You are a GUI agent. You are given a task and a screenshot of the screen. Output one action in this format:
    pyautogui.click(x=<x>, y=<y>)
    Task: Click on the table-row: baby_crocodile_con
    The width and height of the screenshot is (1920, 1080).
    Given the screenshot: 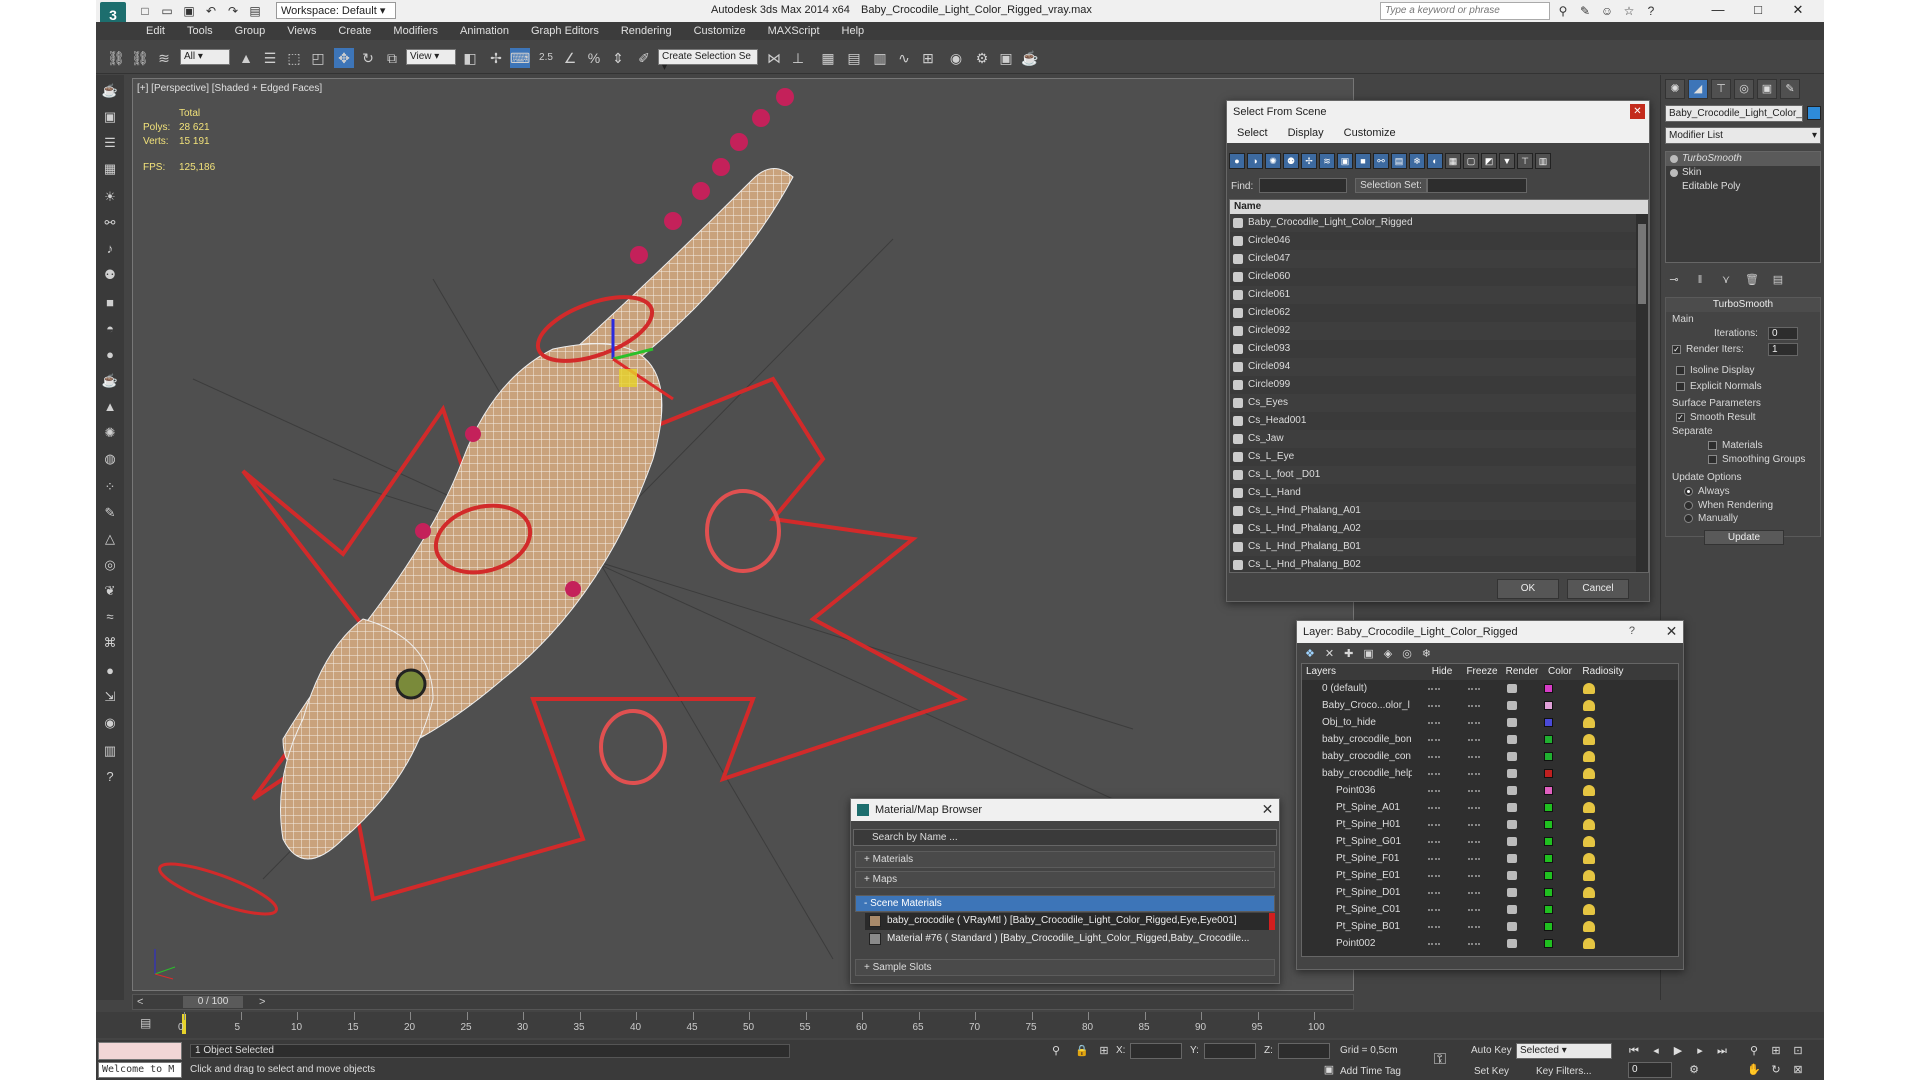 What is the action you would take?
    pyautogui.click(x=1490, y=756)
    